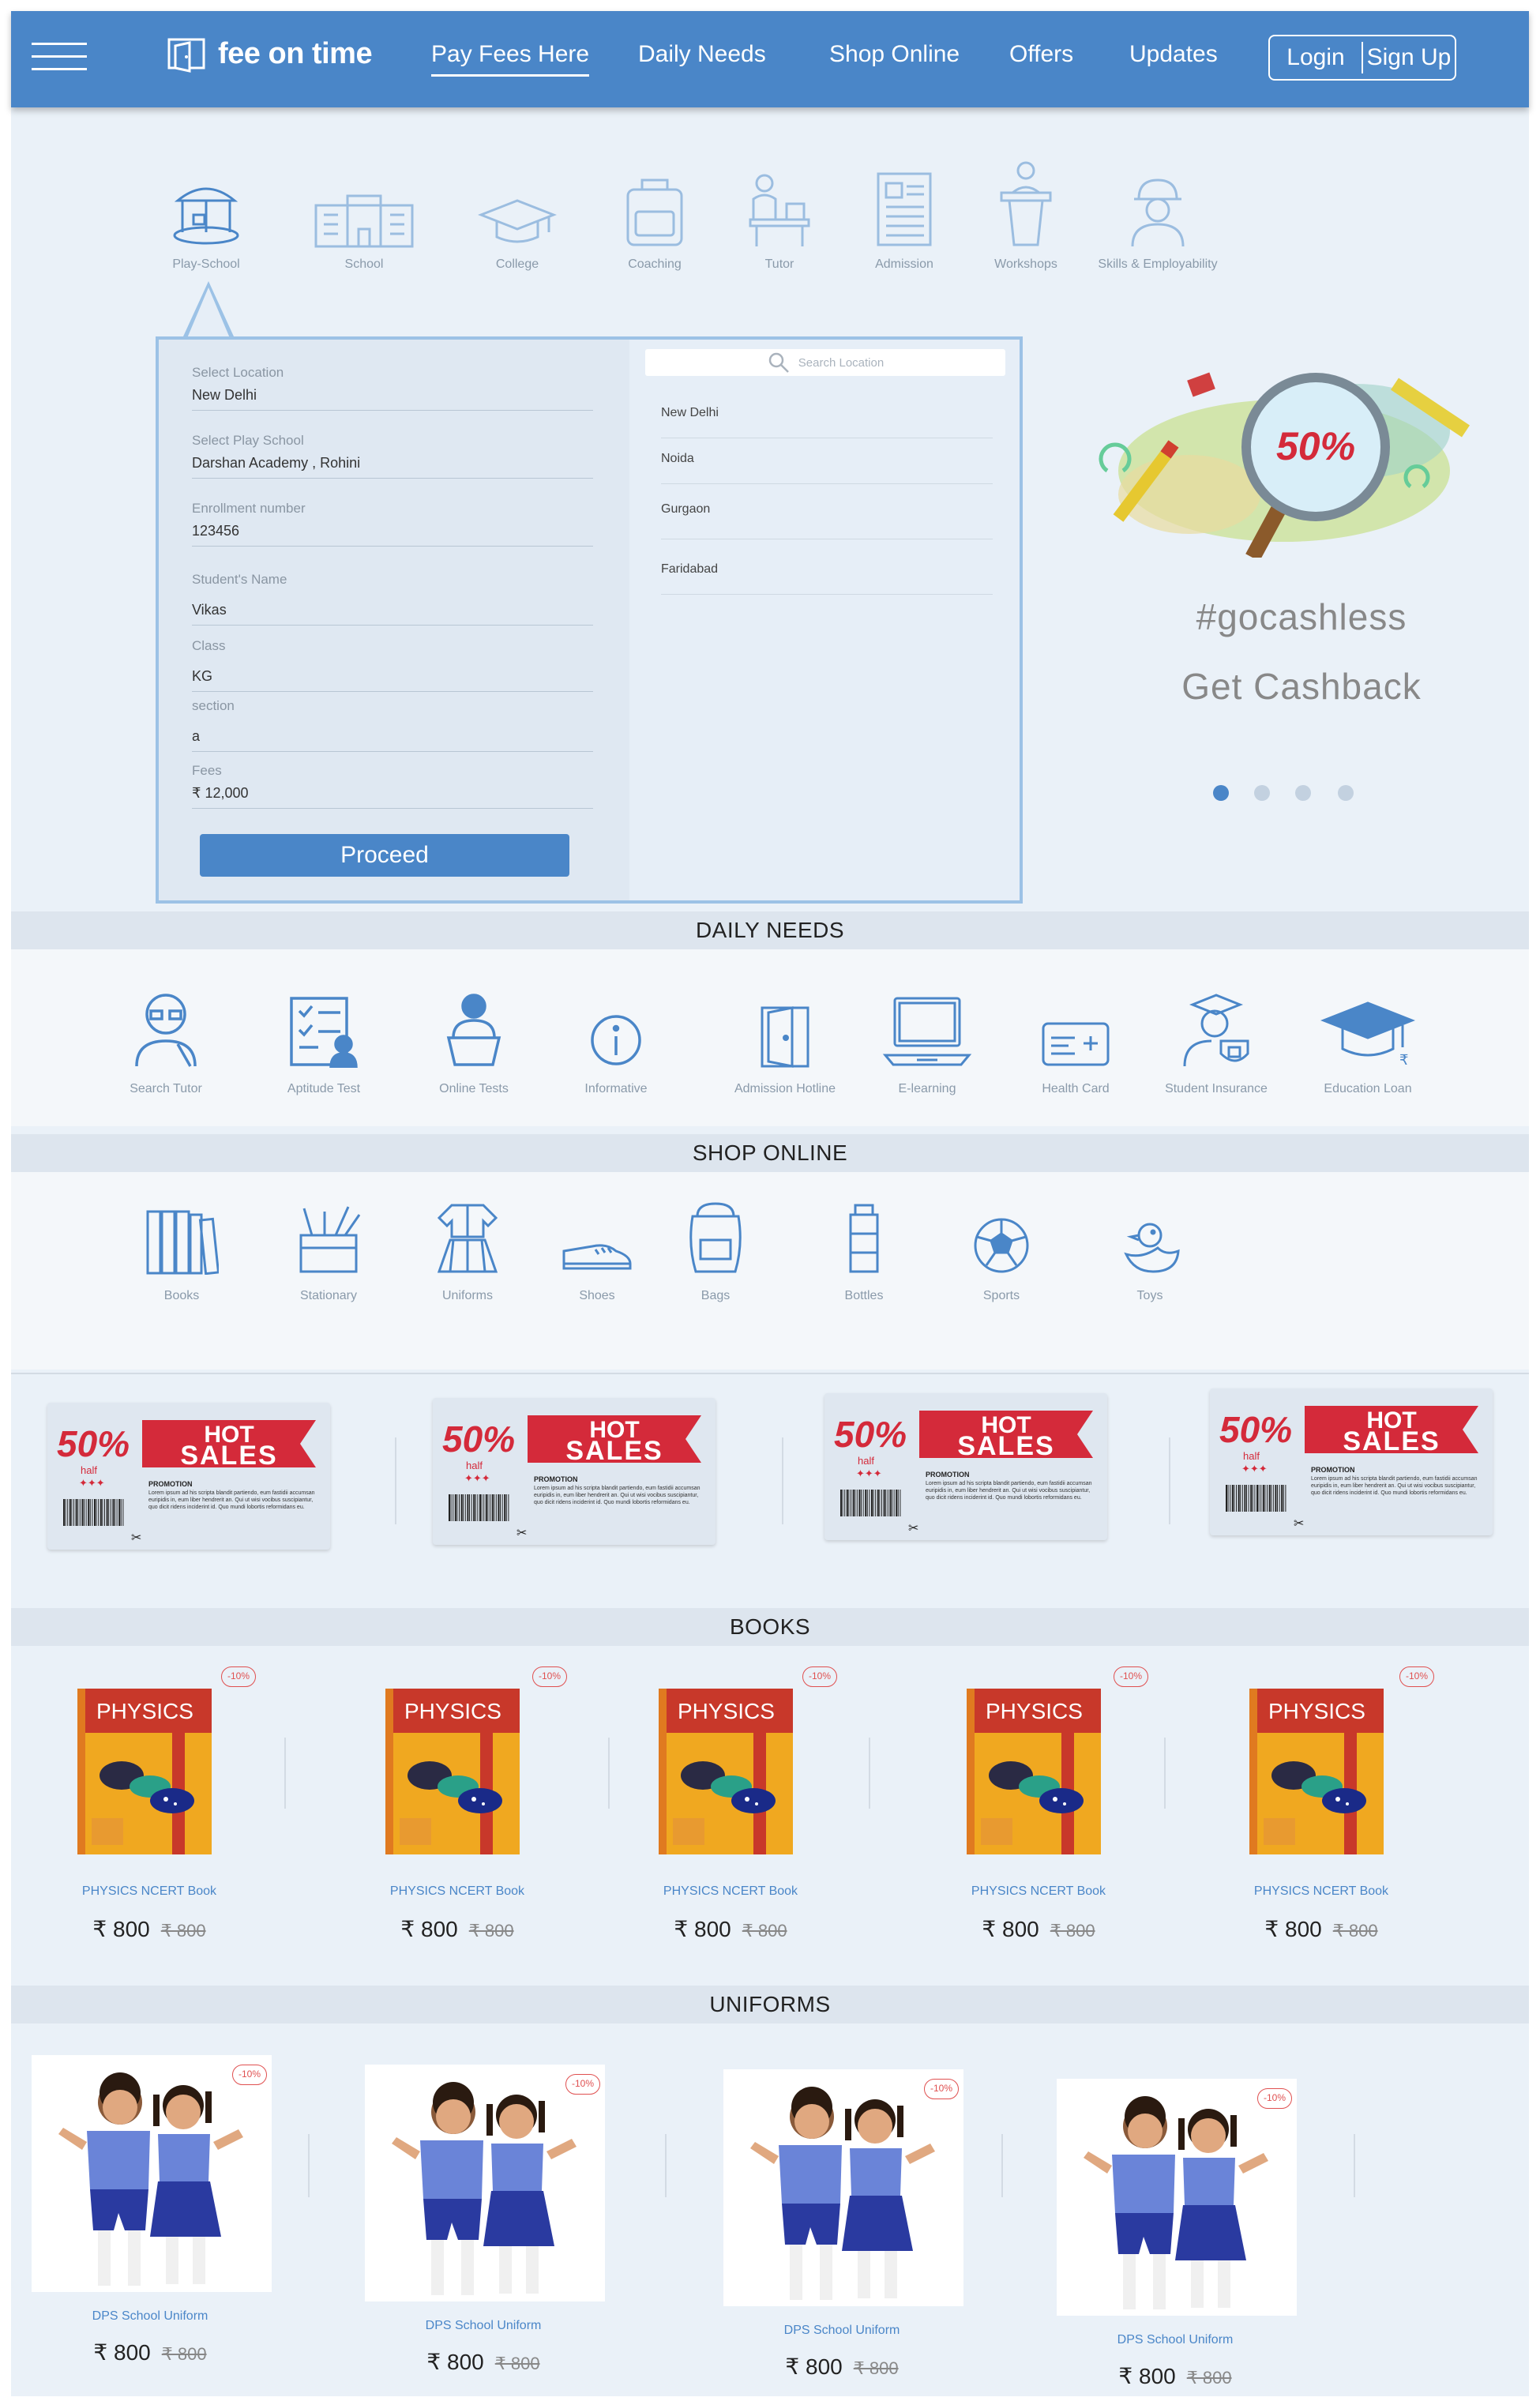 This screenshot has width=1540, height=2401. I want to click on shoe-icon, so click(597, 1257).